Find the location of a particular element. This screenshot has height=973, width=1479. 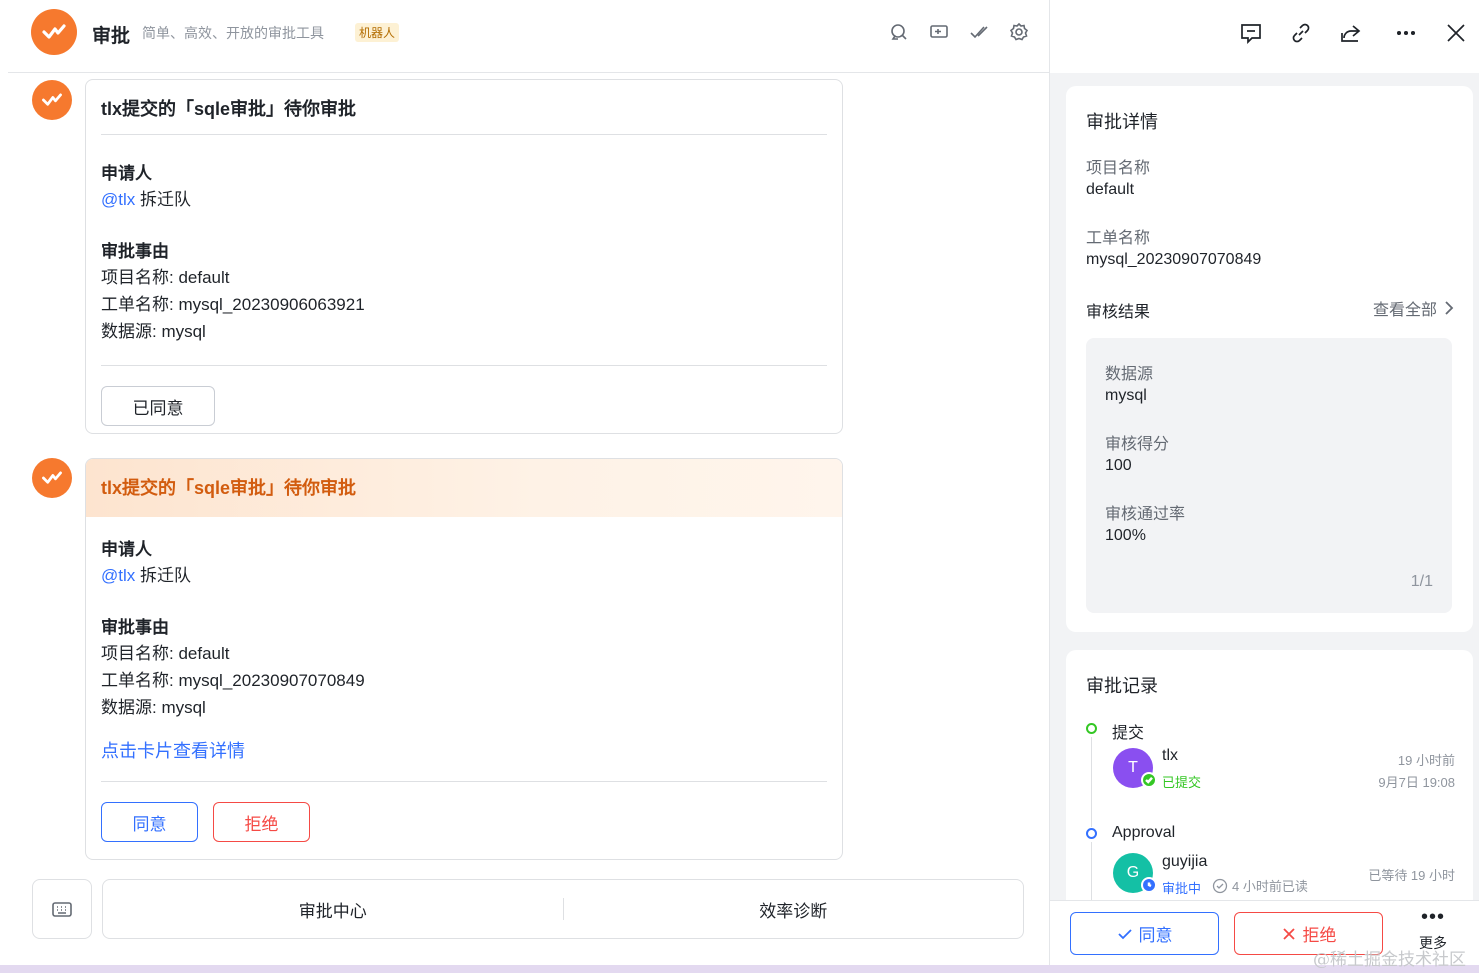

keyboard-icon is located at coordinates (62, 909).